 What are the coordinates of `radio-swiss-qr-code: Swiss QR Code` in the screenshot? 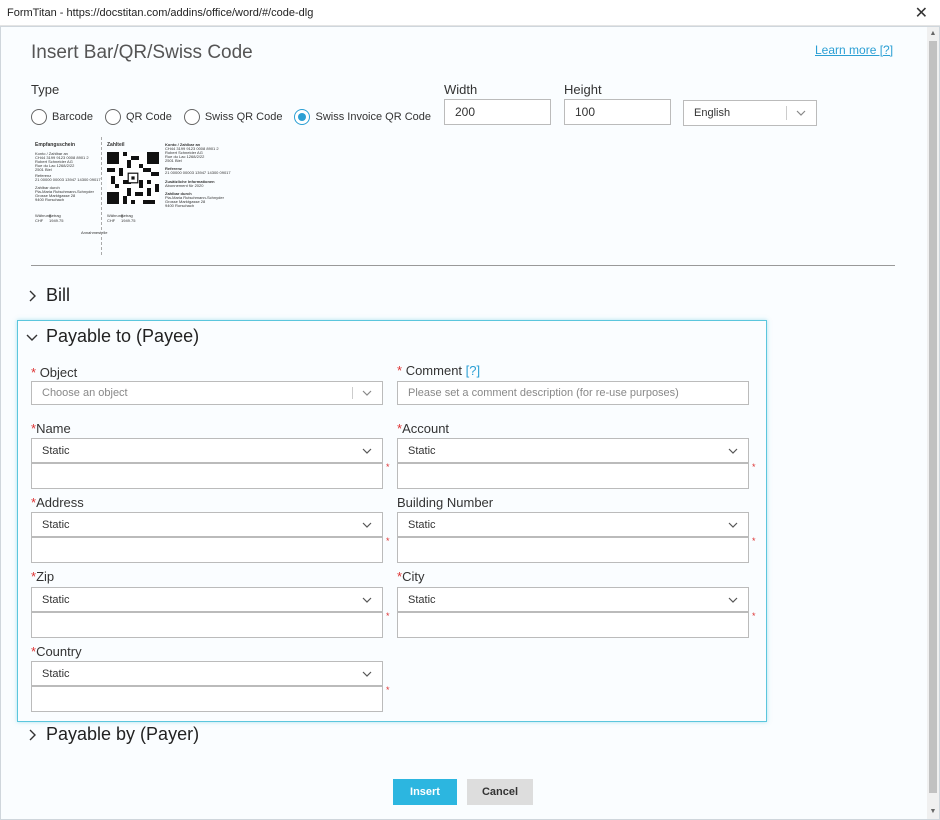 It's located at (233, 117).